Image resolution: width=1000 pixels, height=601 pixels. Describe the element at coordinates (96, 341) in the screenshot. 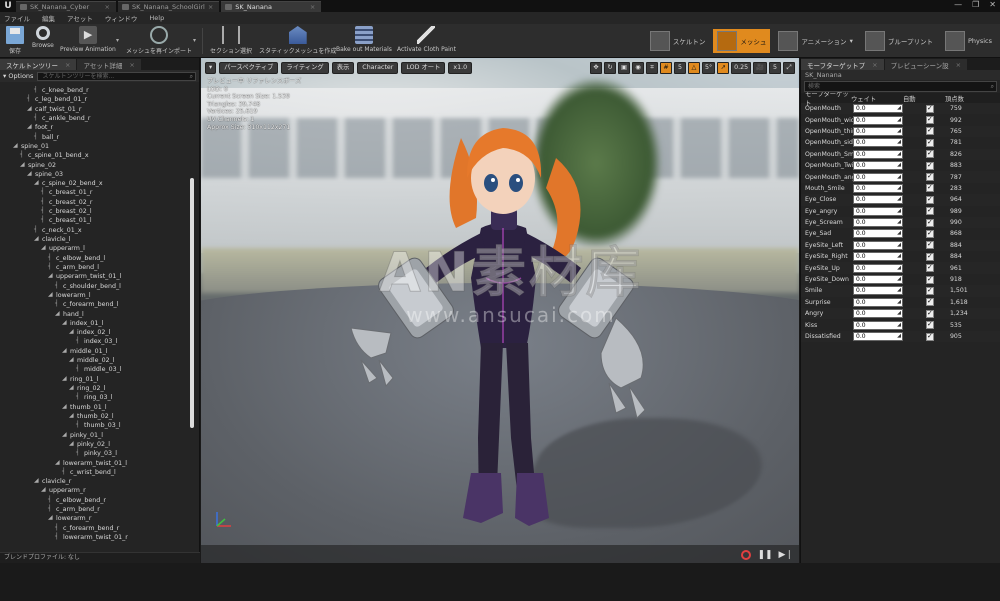

I see `tree-row: ┤ index_03_l` at that location.